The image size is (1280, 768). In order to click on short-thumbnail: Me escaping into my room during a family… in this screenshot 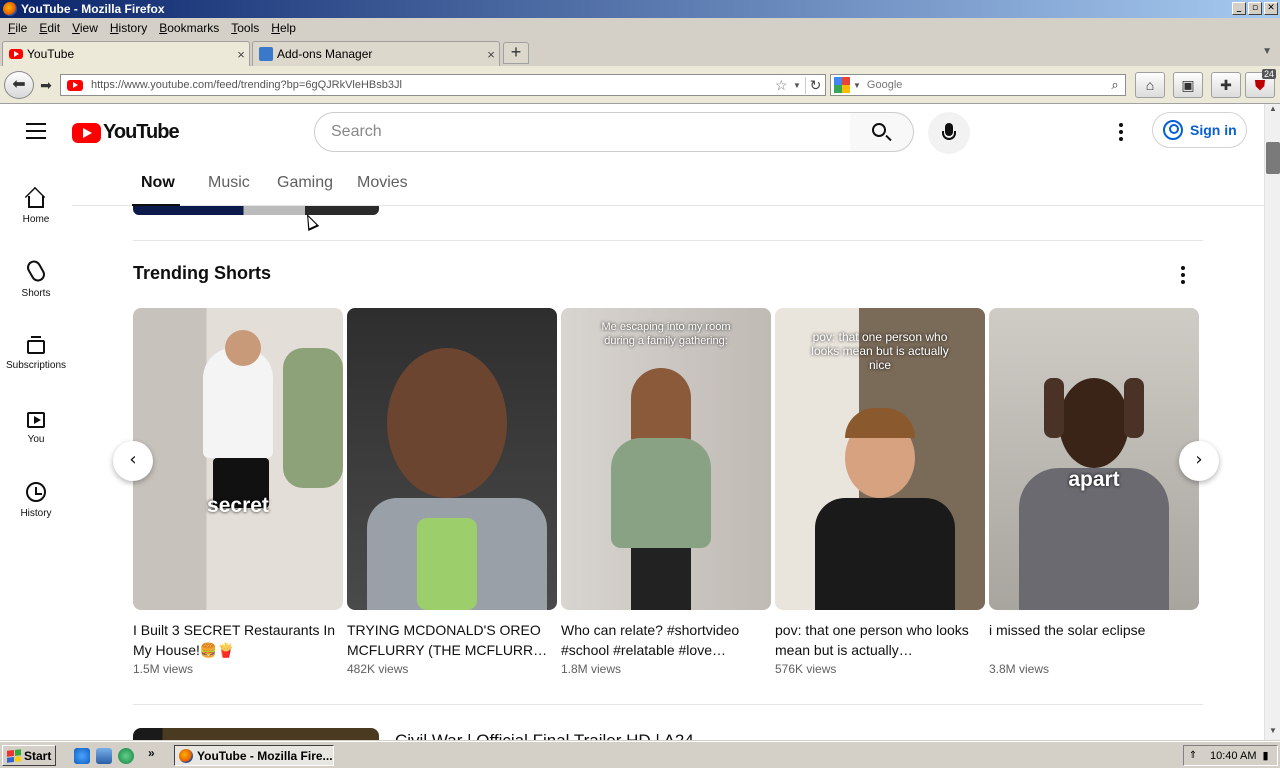, I will do `click(666, 459)`.